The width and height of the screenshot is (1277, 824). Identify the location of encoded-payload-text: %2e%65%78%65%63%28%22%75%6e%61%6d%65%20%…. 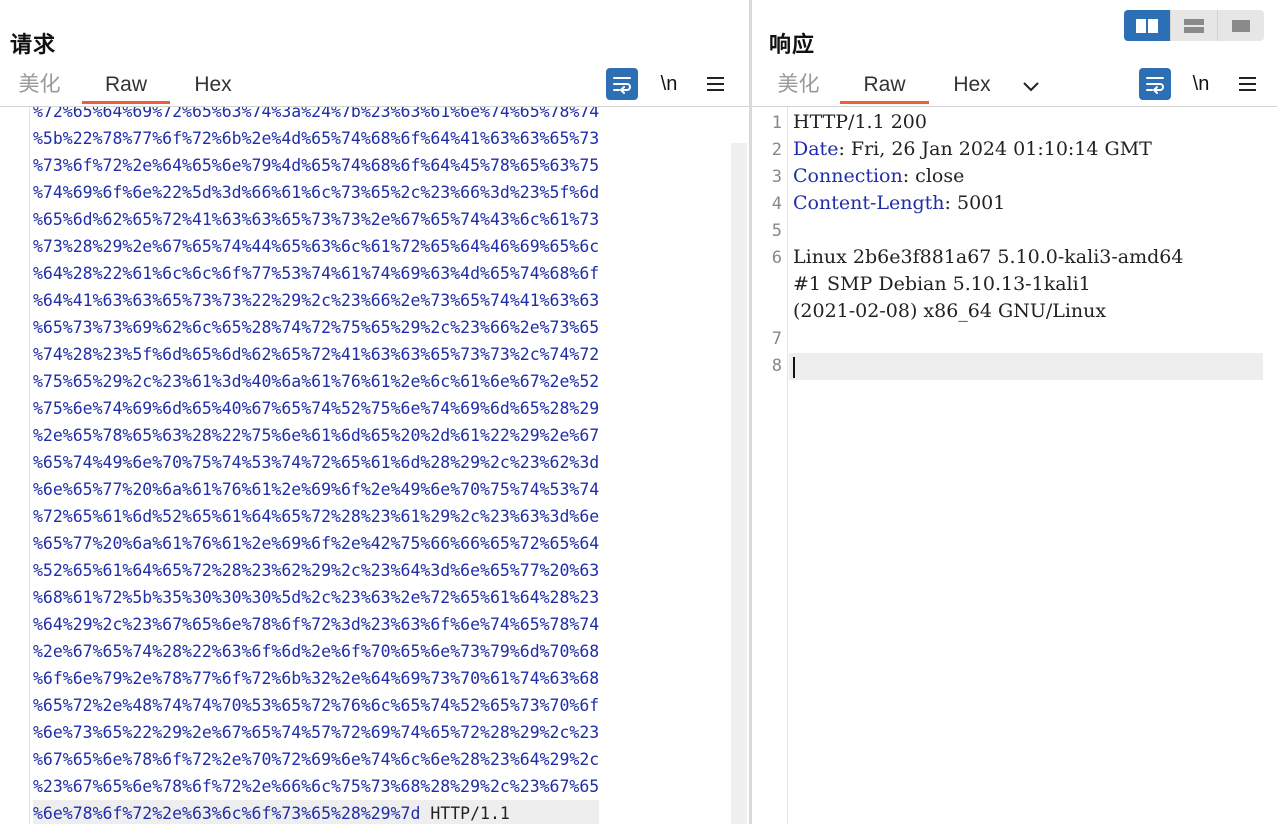
(316, 435).